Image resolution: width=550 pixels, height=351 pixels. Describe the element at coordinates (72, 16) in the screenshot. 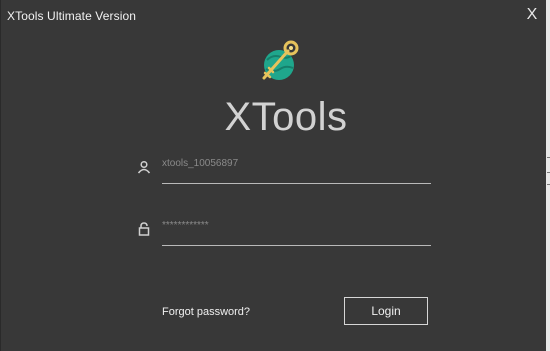

I see `window-title: XTools Ultimate Version` at that location.